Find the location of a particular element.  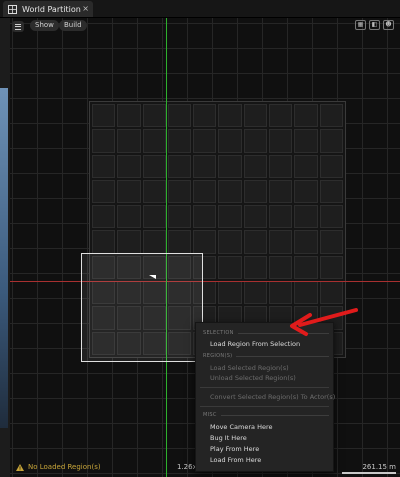

status-warning: No Loaded Region(s) is located at coordinates (58, 467).